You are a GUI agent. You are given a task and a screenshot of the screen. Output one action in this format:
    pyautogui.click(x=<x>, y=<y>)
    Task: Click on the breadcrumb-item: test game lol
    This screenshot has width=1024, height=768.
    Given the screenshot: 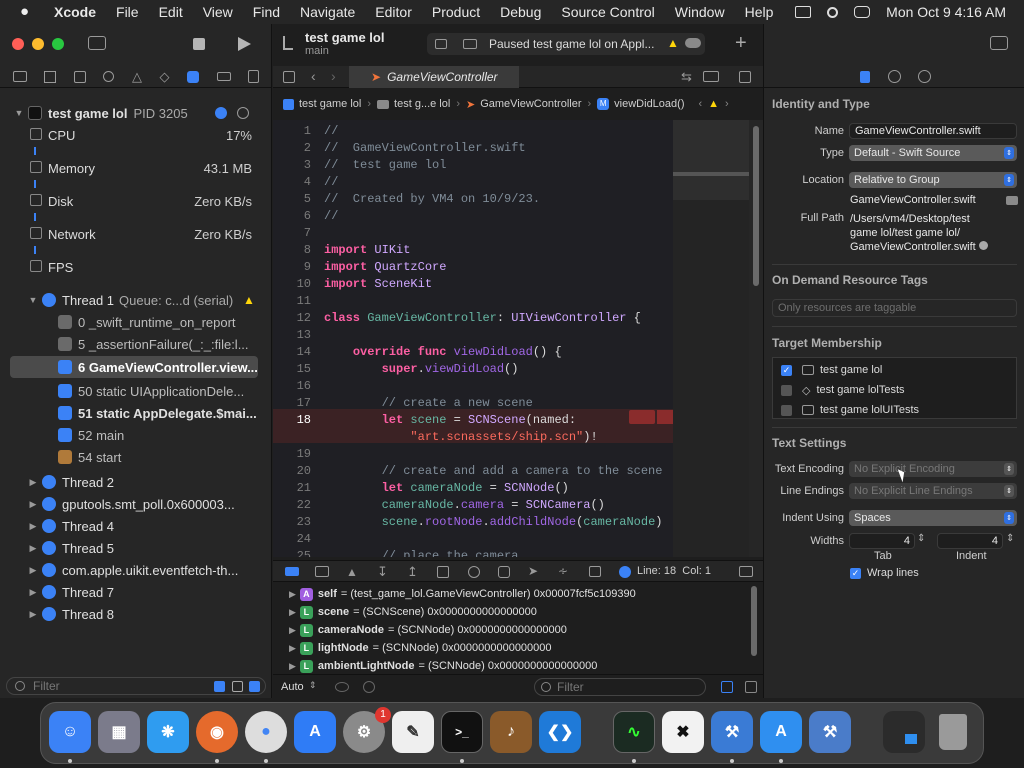 What is the action you would take?
    pyautogui.click(x=330, y=104)
    